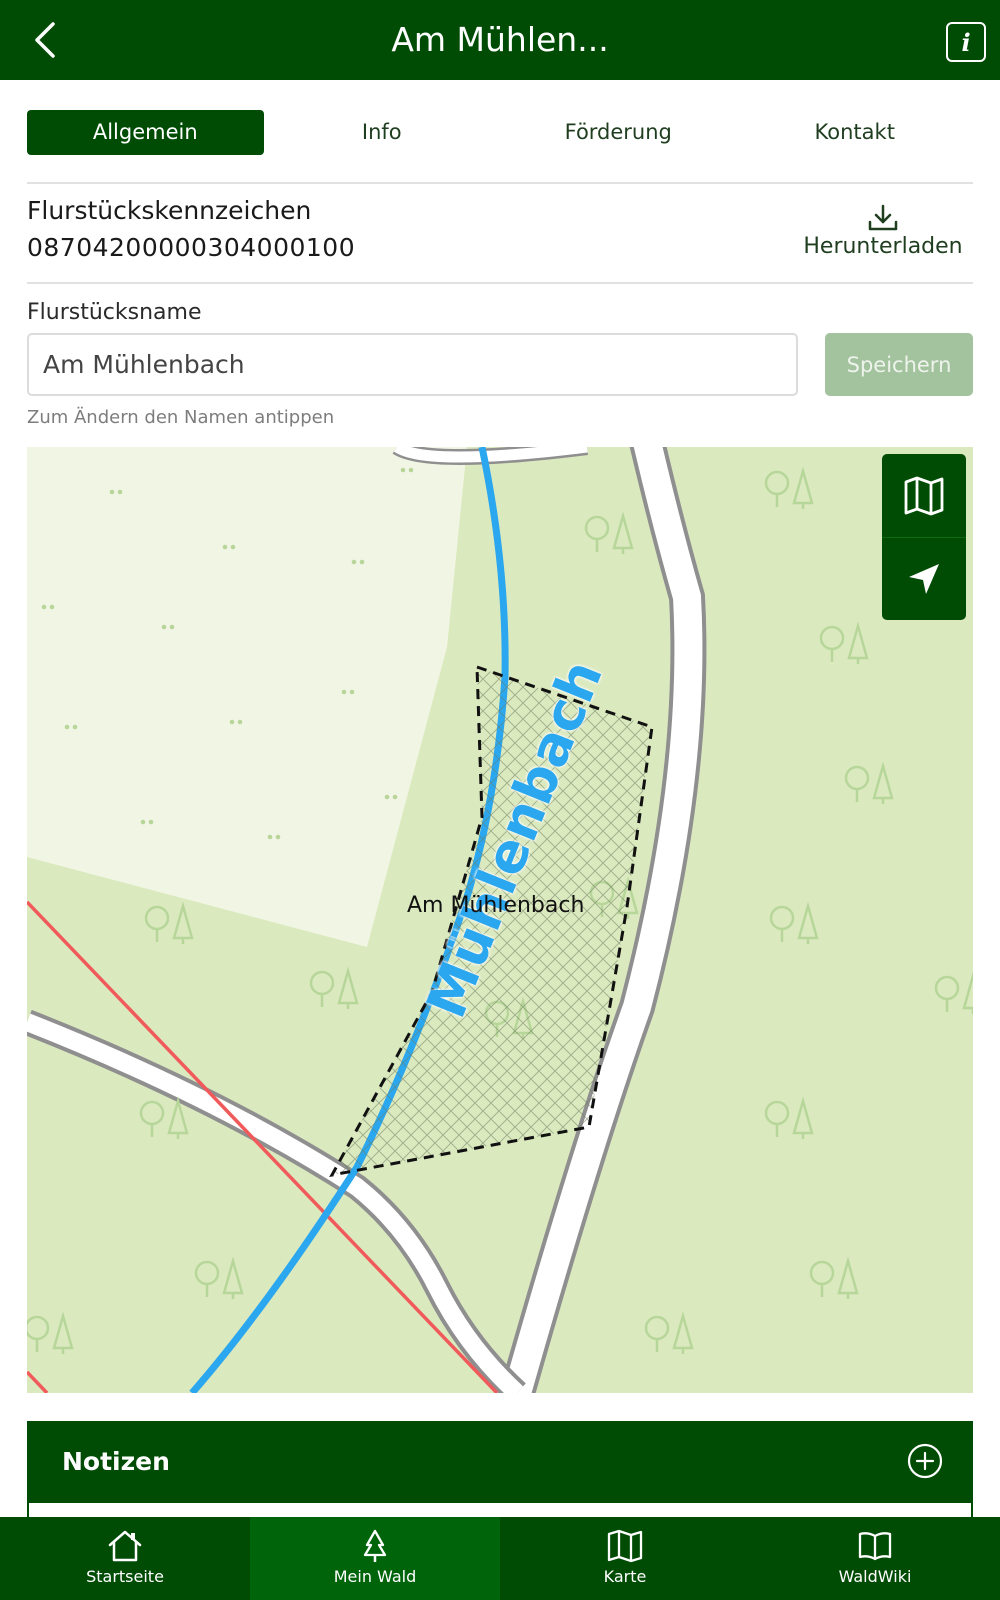 This screenshot has height=1600, width=1000. Describe the element at coordinates (375, 1545) in the screenshot. I see `tree-icon` at that location.